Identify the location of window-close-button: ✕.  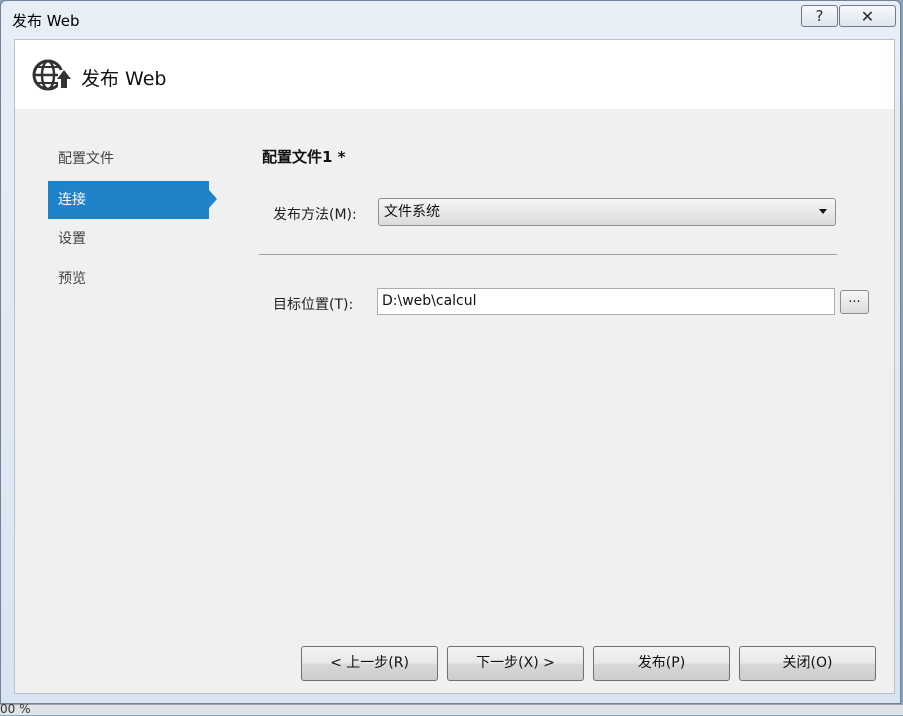
(867, 16).